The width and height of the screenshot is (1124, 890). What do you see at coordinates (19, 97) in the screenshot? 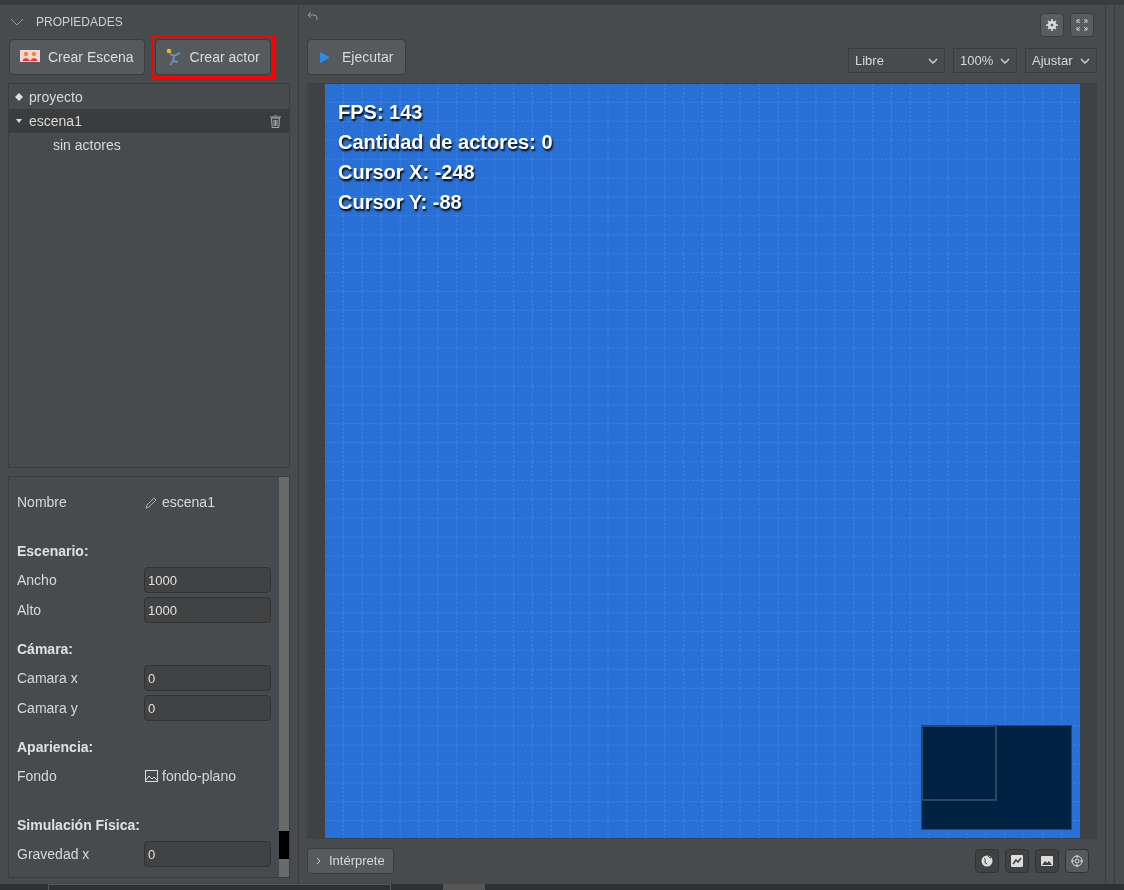
I see `diamond-icon` at bounding box center [19, 97].